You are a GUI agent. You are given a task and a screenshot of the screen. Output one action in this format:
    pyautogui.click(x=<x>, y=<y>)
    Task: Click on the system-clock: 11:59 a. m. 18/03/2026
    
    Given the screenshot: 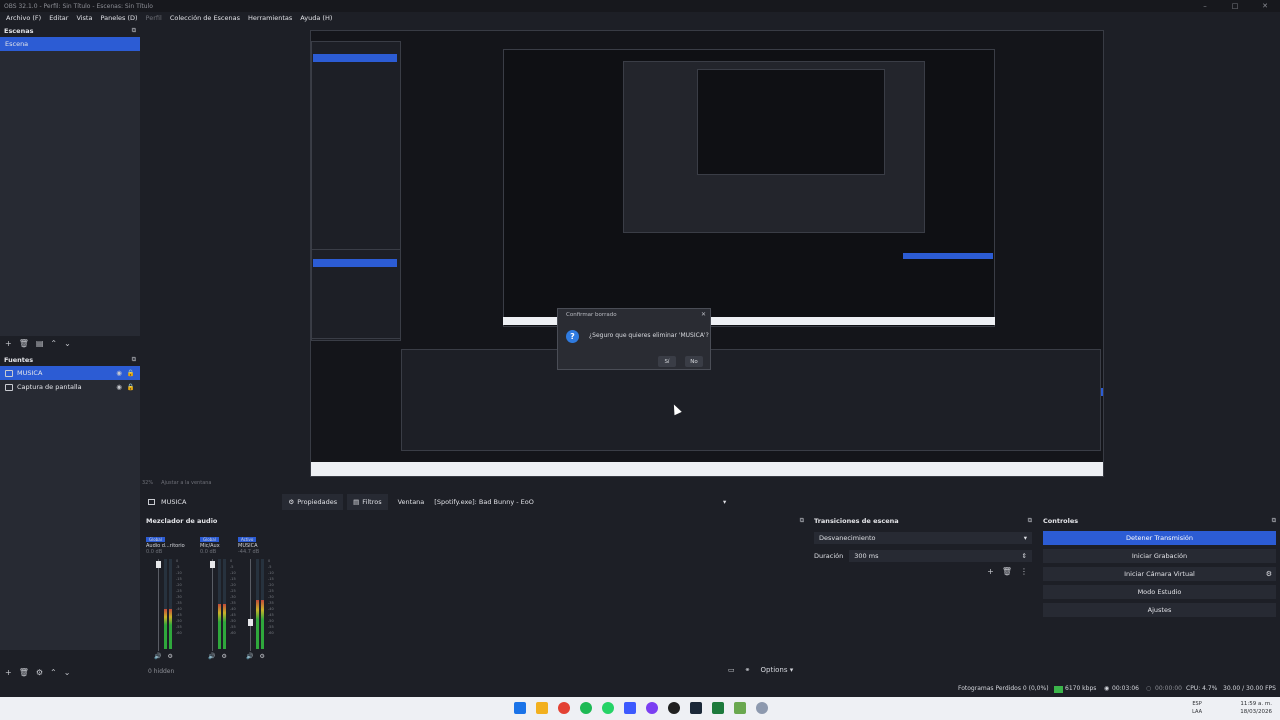 What is the action you would take?
    pyautogui.click(x=1256, y=708)
    